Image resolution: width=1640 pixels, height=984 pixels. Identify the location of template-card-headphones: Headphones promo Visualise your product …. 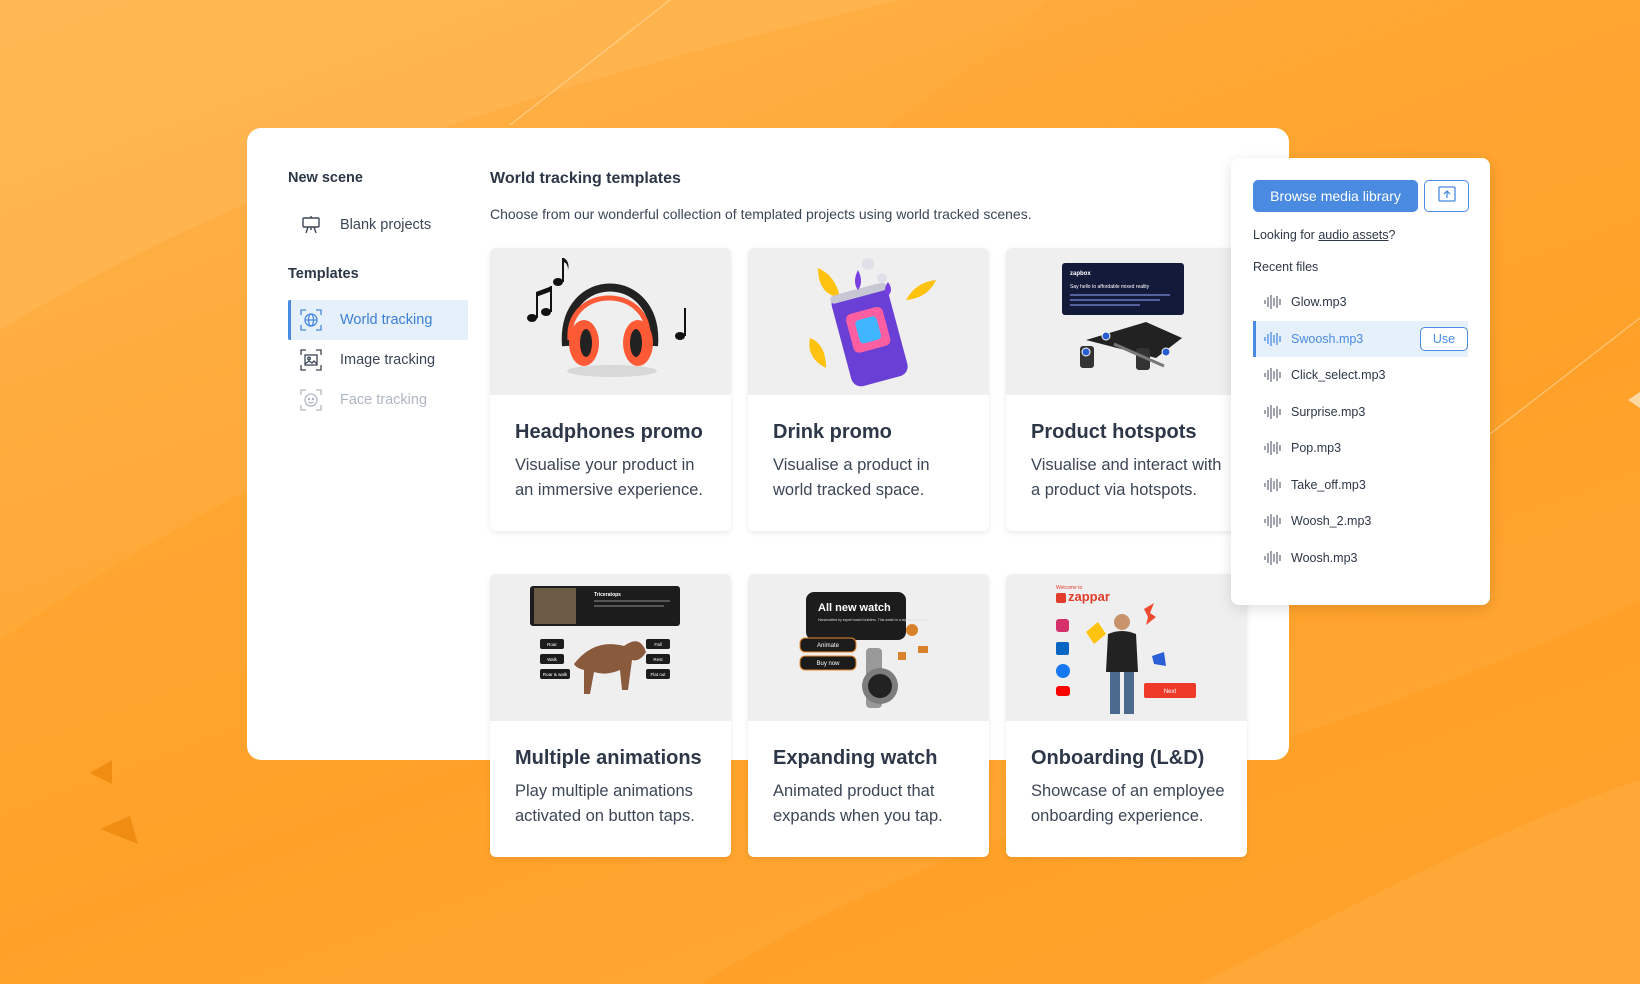
(610, 389).